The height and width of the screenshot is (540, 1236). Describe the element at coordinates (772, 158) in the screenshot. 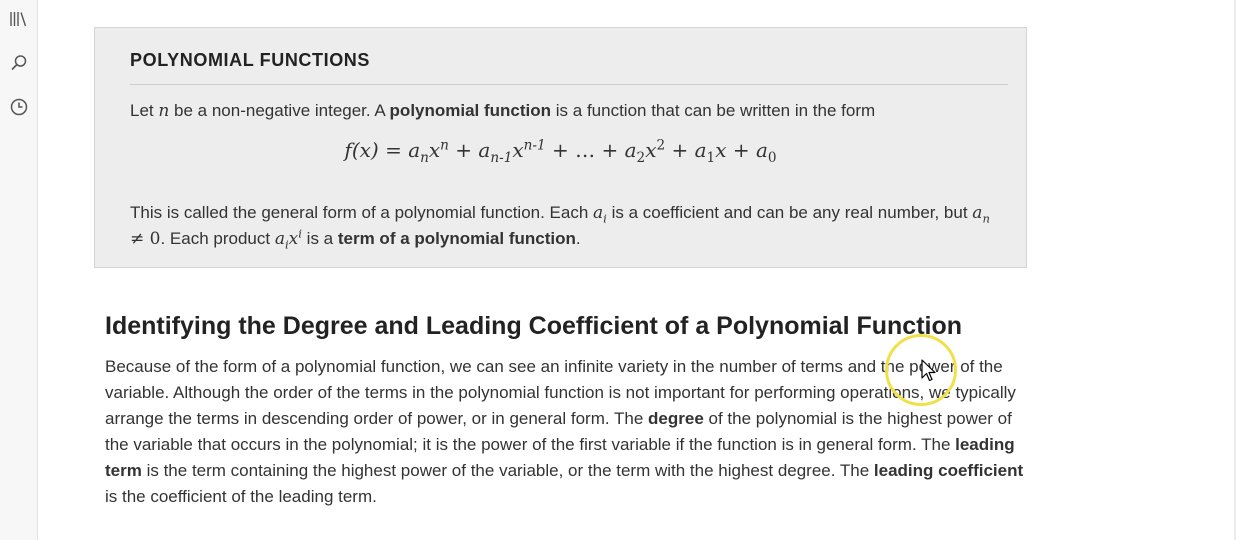

I see `subscript: 0` at that location.